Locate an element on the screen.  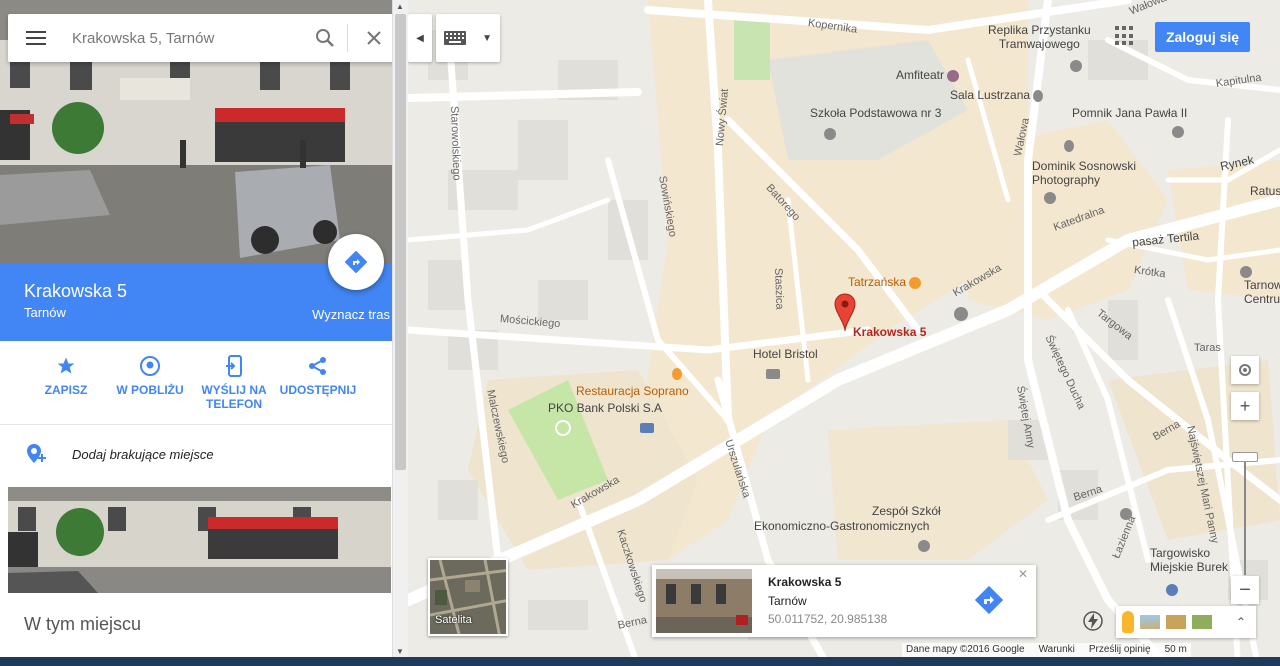
poi-label: Amfiteatr is located at coordinates (920, 75).